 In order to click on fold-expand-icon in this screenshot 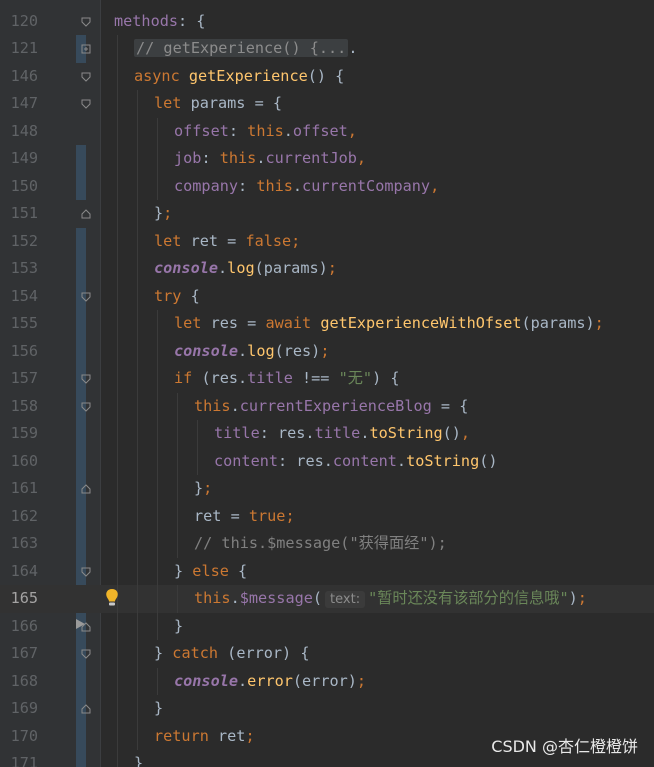, I will do `click(86, 49)`.